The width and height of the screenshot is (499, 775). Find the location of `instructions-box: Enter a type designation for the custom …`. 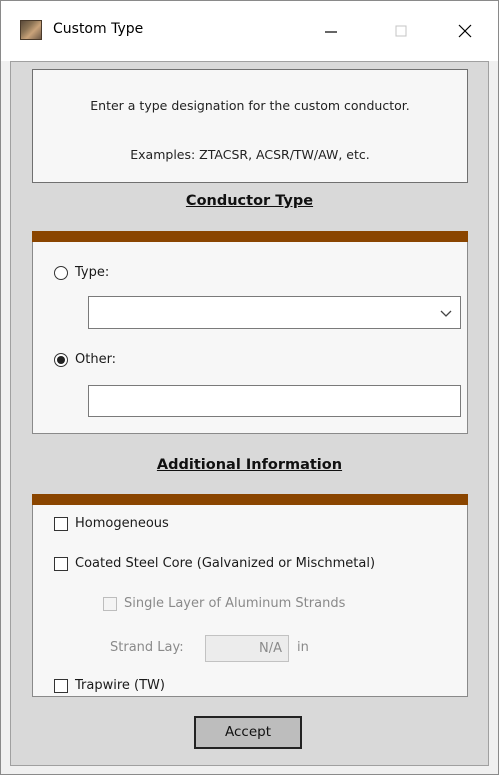

instructions-box: Enter a type designation for the custom … is located at coordinates (250, 126).